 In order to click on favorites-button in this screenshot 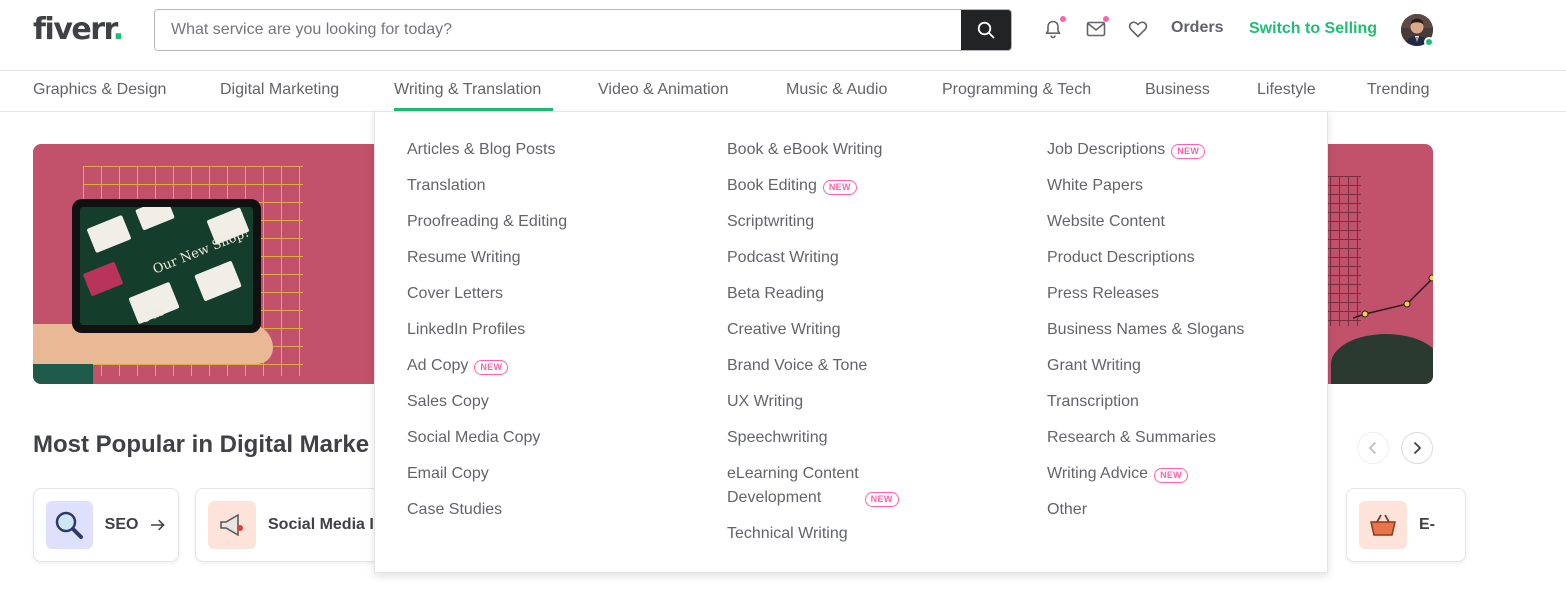, I will do `click(1138, 29)`.